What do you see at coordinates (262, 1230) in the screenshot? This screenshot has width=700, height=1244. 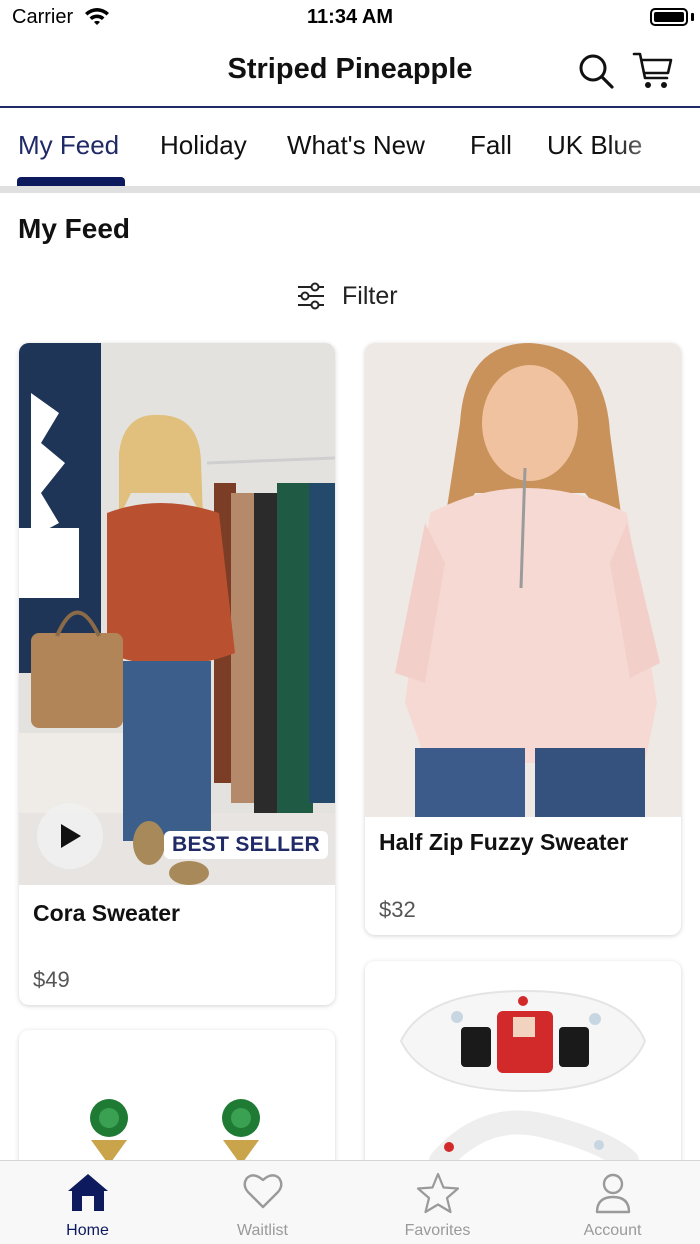 I see `tabbar-label: Waitlist` at bounding box center [262, 1230].